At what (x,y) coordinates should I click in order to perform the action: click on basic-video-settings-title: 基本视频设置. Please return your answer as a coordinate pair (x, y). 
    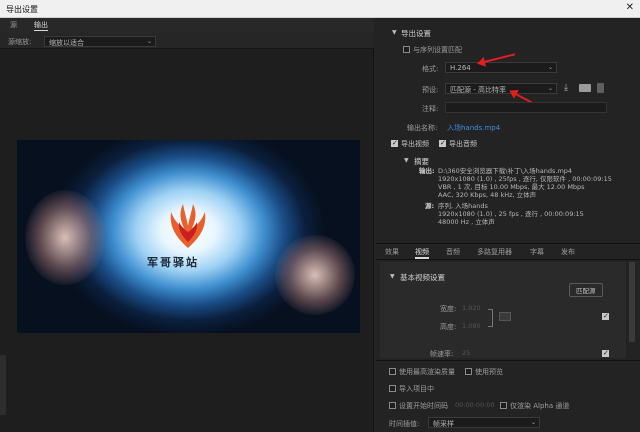
    Looking at the image, I should click on (422, 277).